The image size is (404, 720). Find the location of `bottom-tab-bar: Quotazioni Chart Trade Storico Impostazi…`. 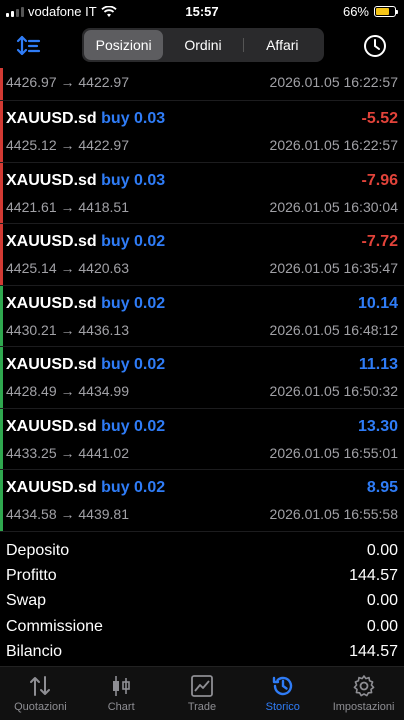

bottom-tab-bar: Quotazioni Chart Trade Storico Impostazi… is located at coordinates (202, 693).